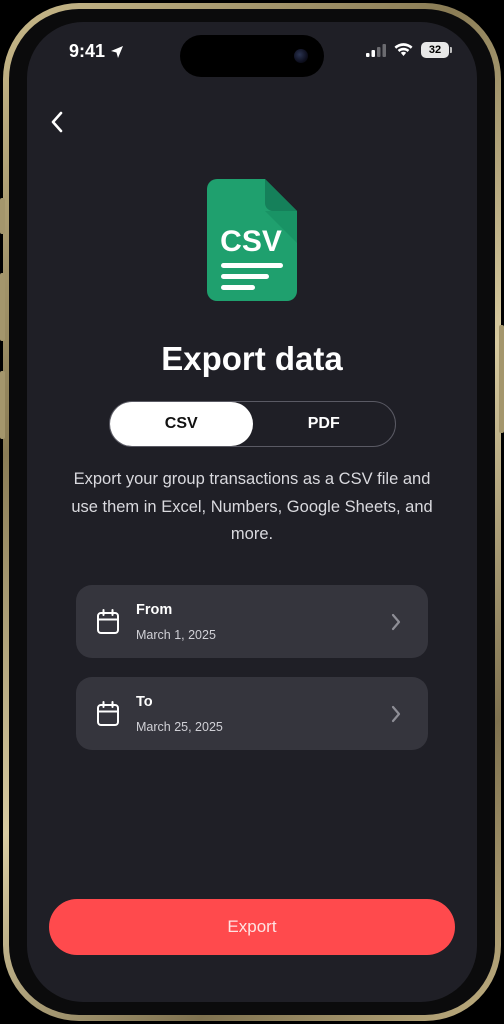 The width and height of the screenshot is (504, 1024). What do you see at coordinates (181, 424) in the screenshot?
I see `format-option-csv: CSV` at bounding box center [181, 424].